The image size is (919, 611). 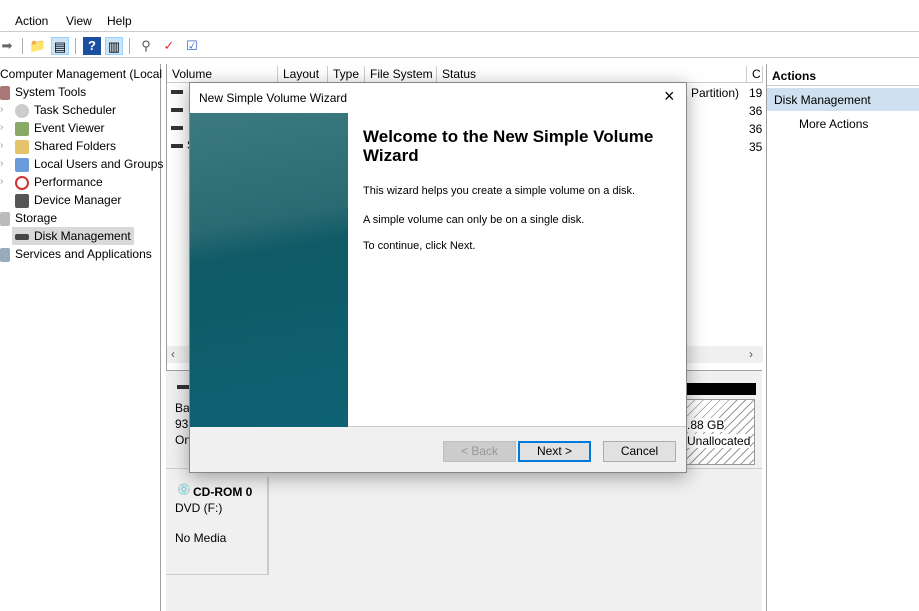 I want to click on actions-pane: Actions Disk Management More Actions, so click(x=842, y=337).